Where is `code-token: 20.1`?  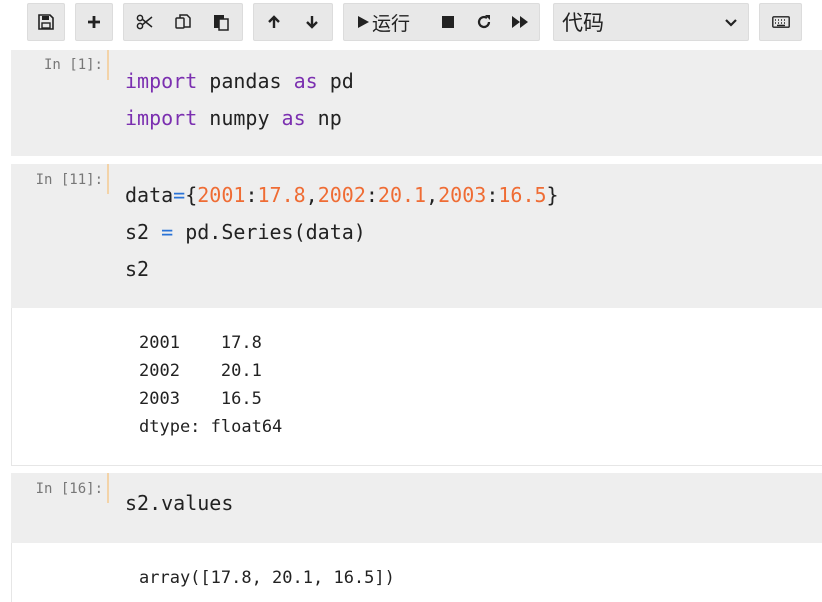 code-token: 20.1 is located at coordinates (402, 195).